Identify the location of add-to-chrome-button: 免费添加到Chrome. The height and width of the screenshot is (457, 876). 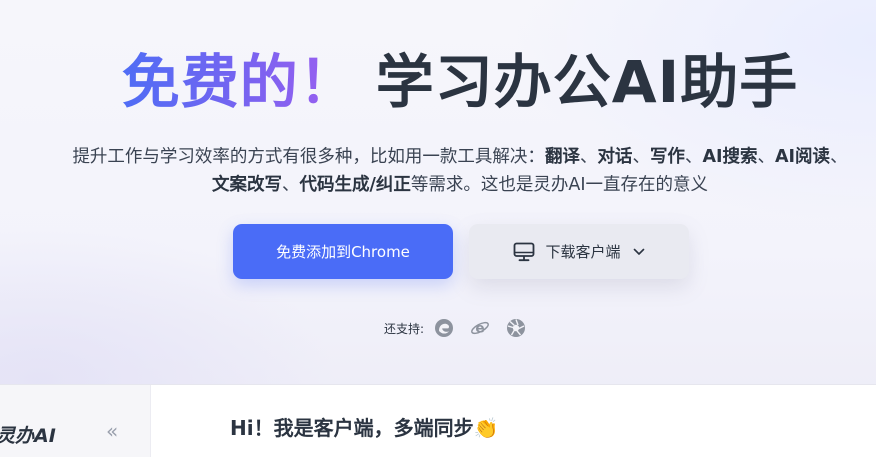
(343, 251).